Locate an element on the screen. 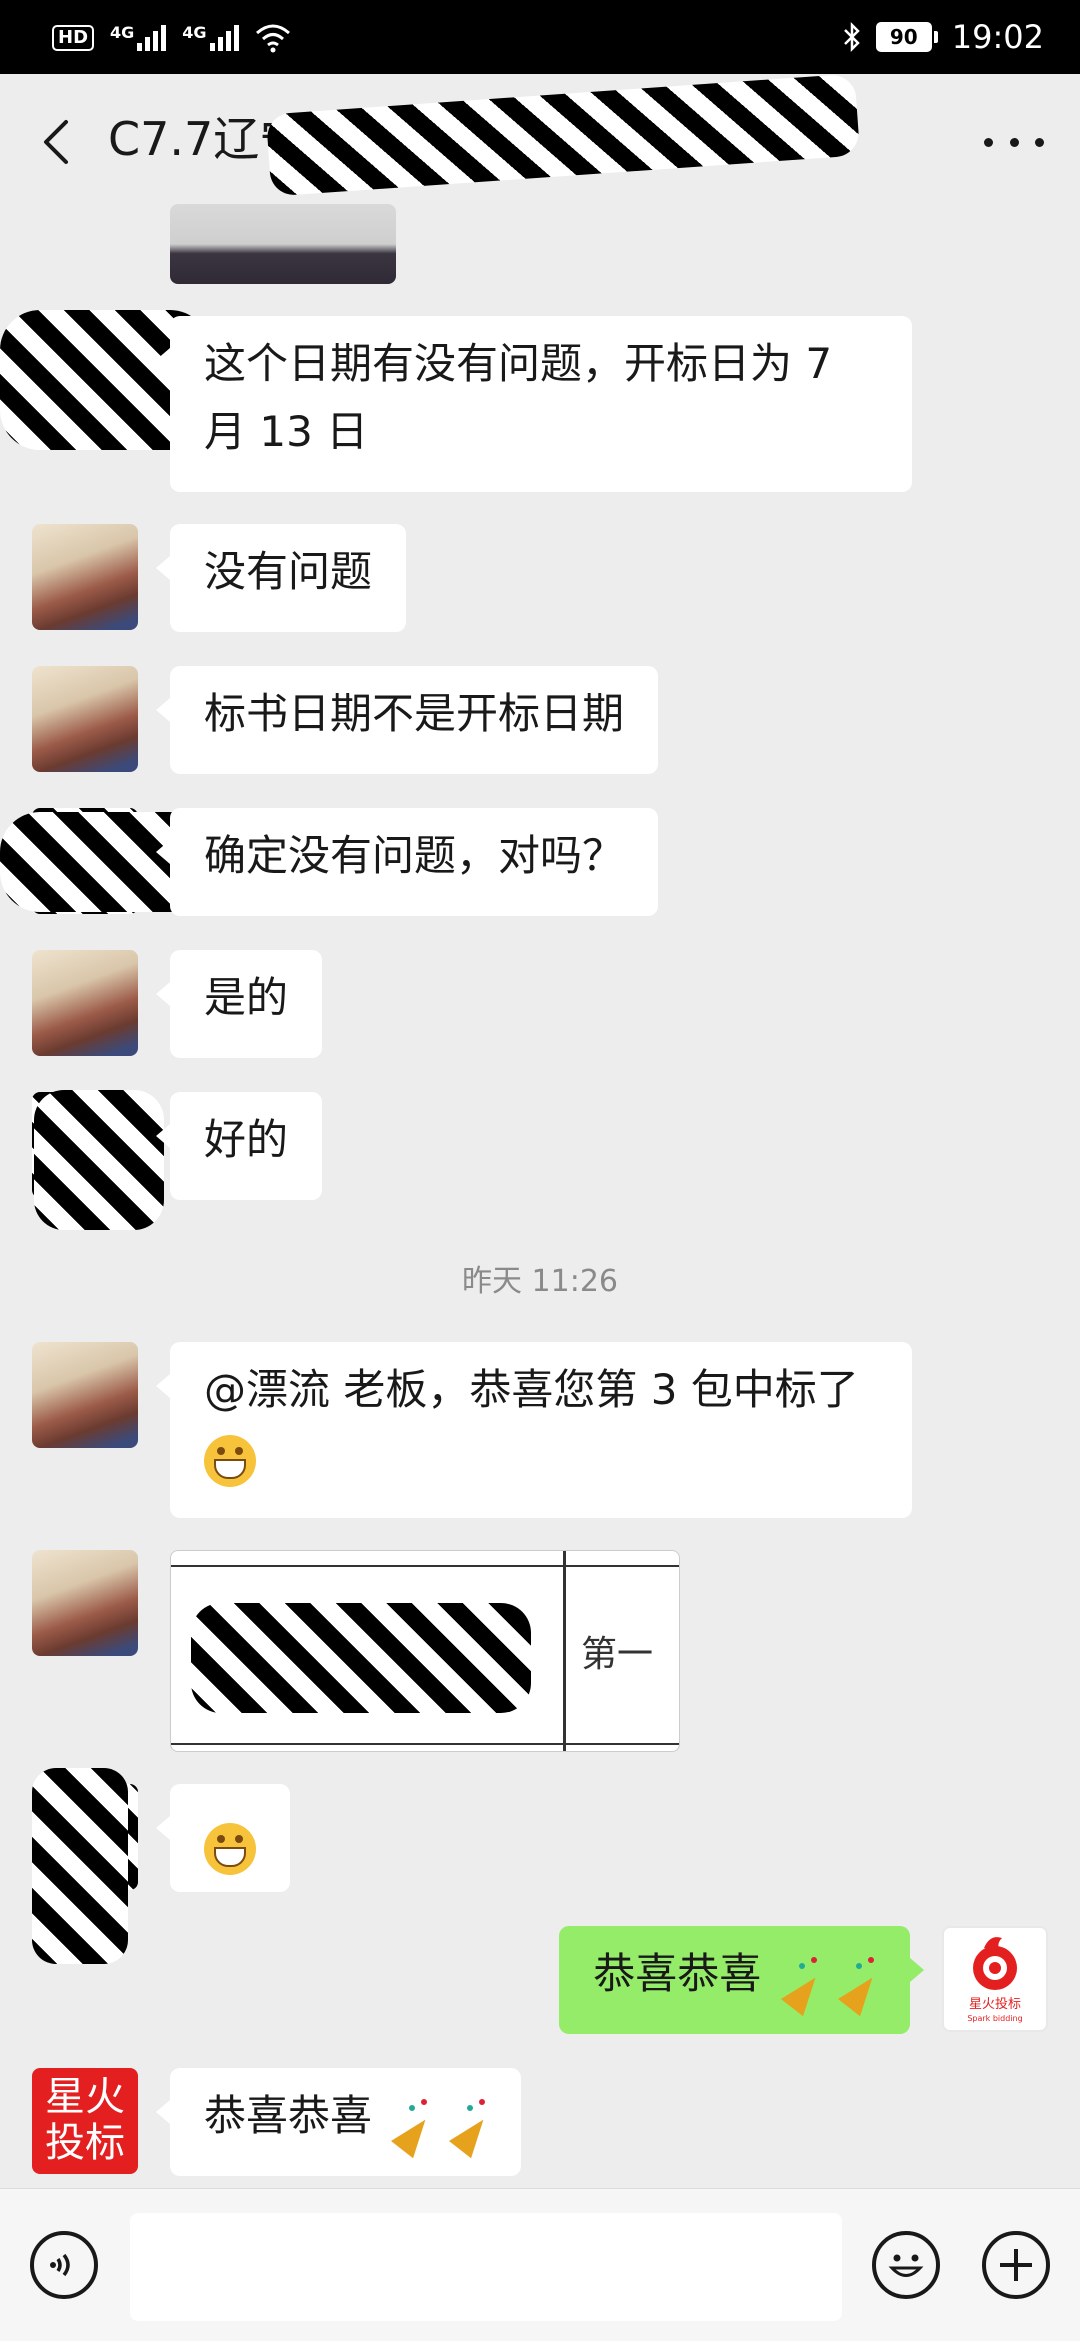 The width and height of the screenshot is (1080, 2341). message-text: @漂流 老板，恭喜您第 3 包中标了 is located at coordinates (531, 1389).